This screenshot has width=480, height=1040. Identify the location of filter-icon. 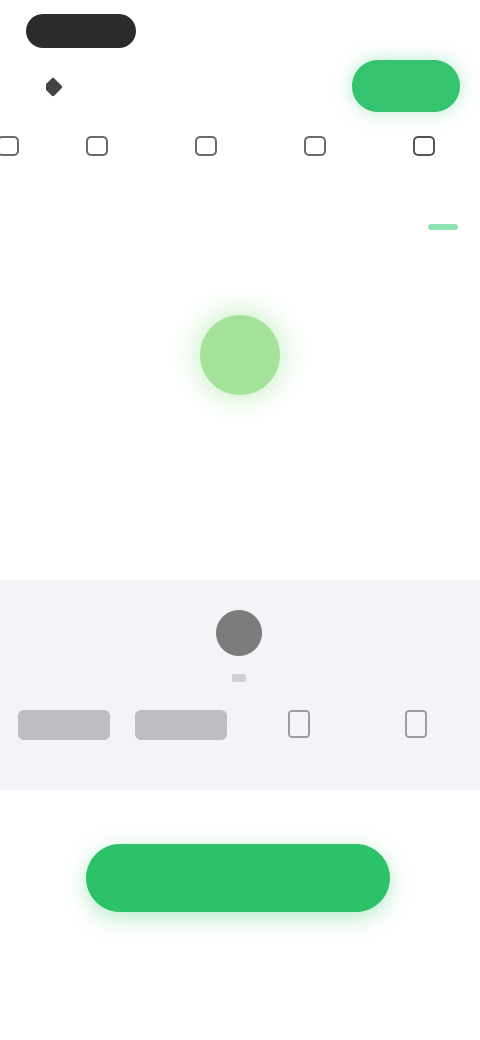
(315, 146).